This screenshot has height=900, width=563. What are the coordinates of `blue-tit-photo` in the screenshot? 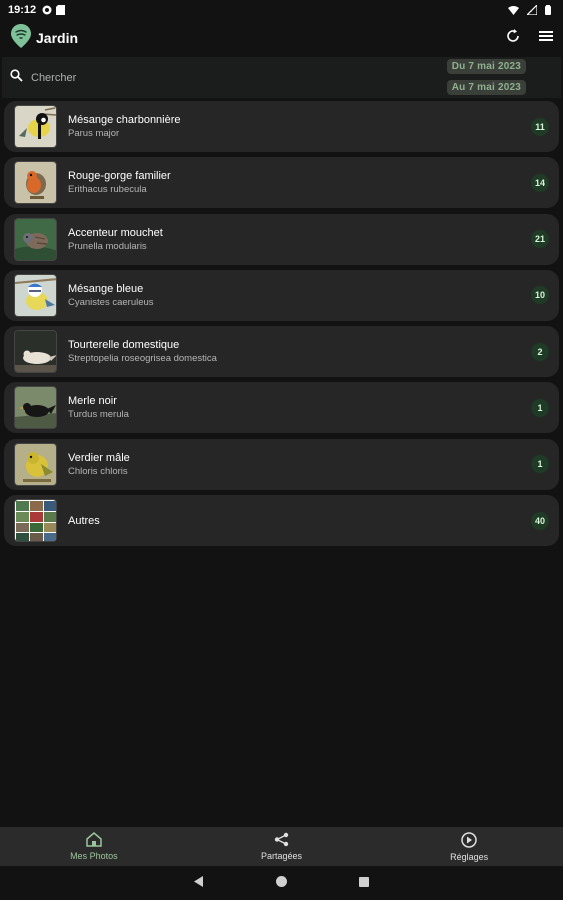 It's located at (35, 295).